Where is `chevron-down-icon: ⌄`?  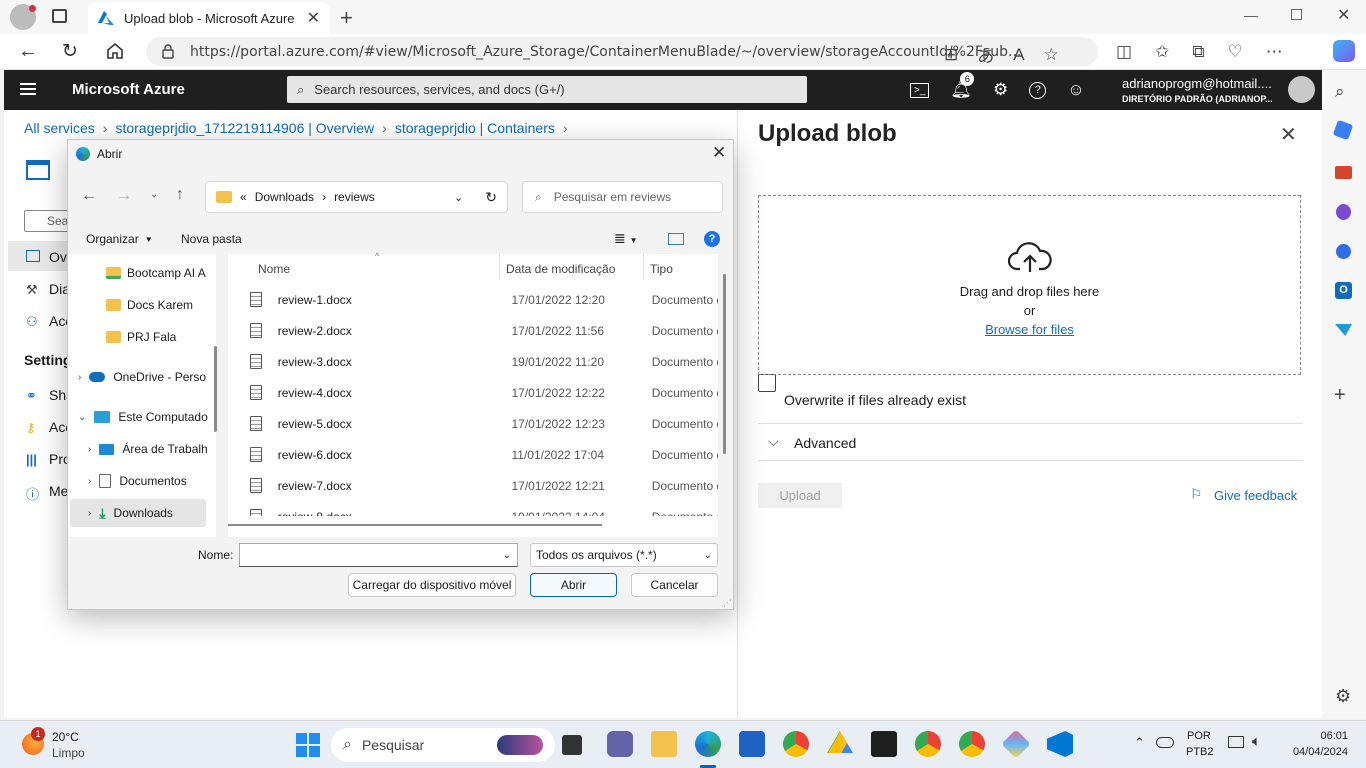
chevron-down-icon: ⌄ is located at coordinates (82, 417).